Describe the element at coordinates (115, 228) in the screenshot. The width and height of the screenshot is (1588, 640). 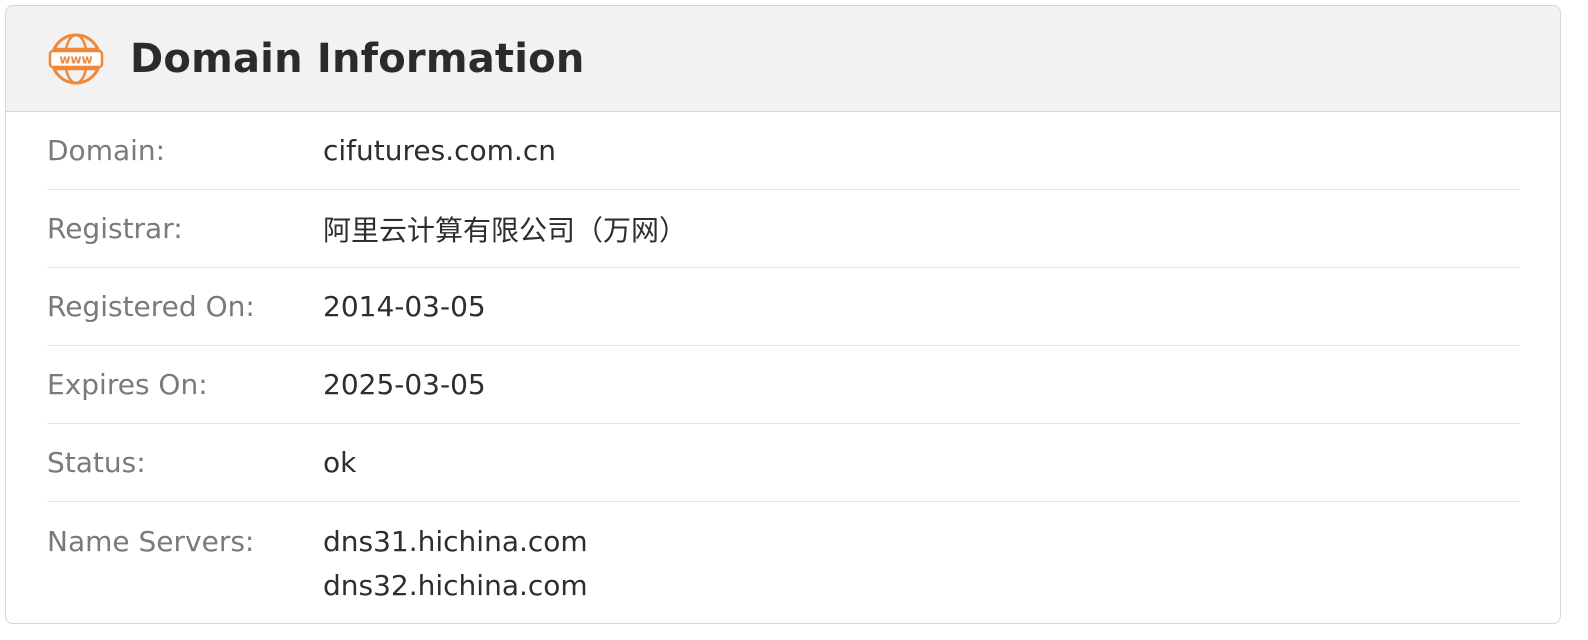
I see `registrar-label: Registrar:` at that location.